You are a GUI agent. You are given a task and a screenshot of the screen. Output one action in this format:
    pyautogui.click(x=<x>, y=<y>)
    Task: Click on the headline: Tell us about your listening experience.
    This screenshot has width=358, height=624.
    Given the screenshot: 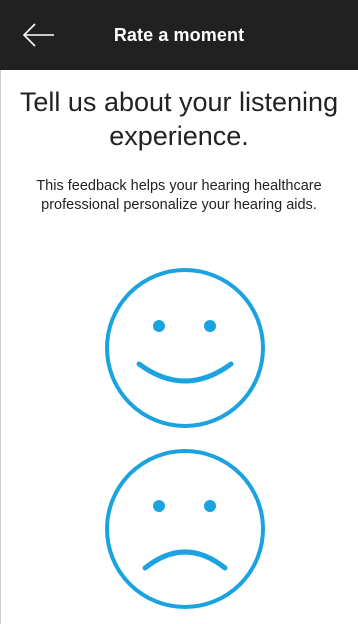 What is the action you would take?
    pyautogui.click(x=179, y=119)
    